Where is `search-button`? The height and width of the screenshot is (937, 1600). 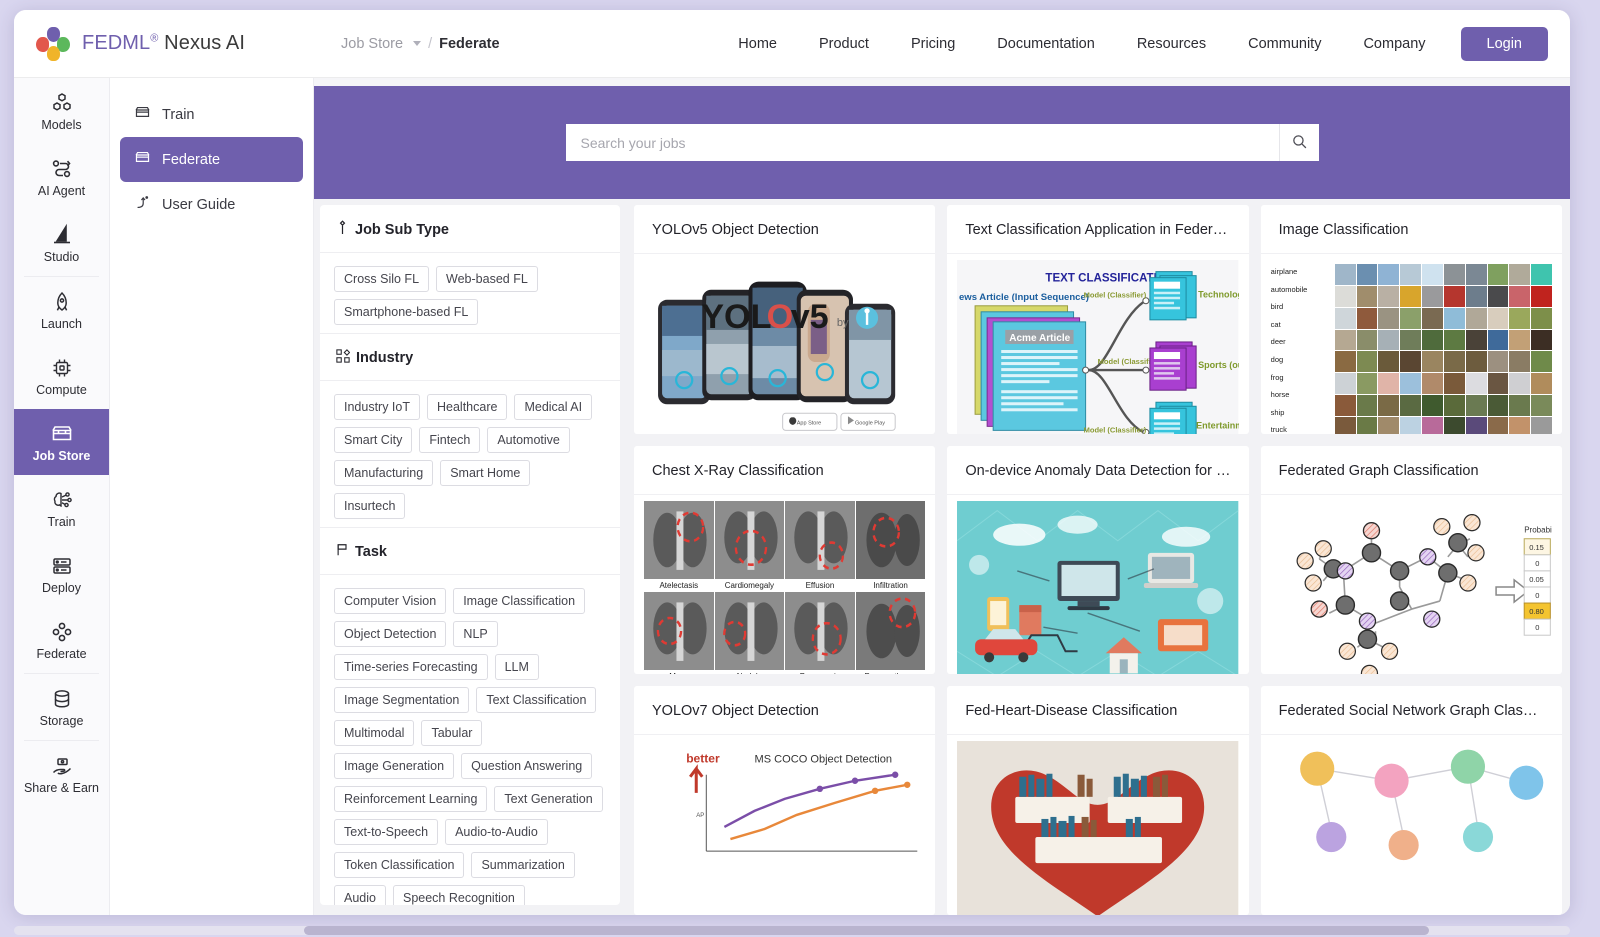
search-button is located at coordinates (1298, 142).